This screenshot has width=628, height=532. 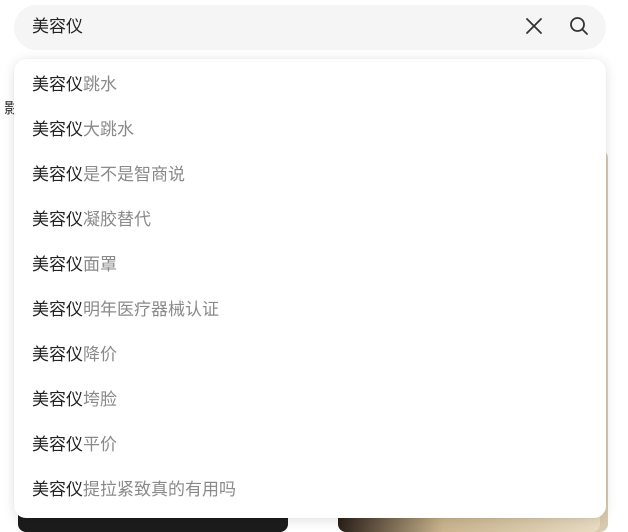 I want to click on close-icon, so click(x=534, y=28).